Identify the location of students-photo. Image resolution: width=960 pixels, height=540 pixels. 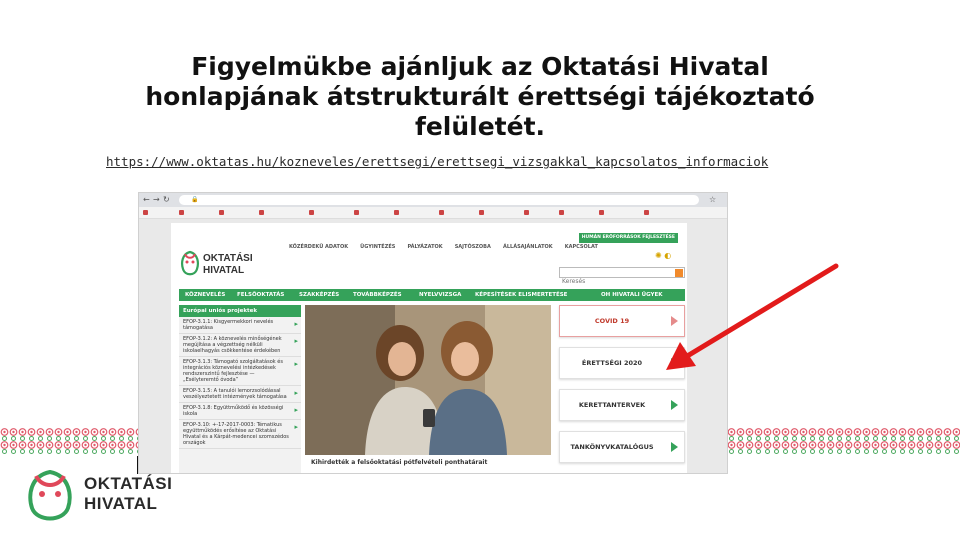
(428, 380).